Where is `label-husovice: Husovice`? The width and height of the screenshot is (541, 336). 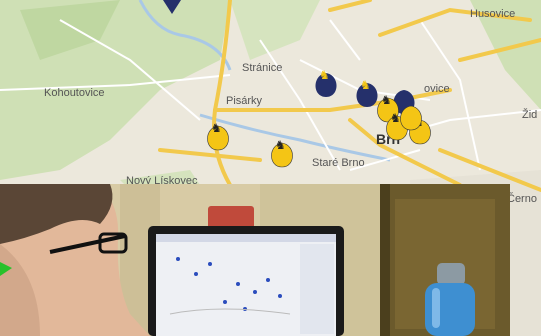
label-husovice: Husovice is located at coordinates (492, 14).